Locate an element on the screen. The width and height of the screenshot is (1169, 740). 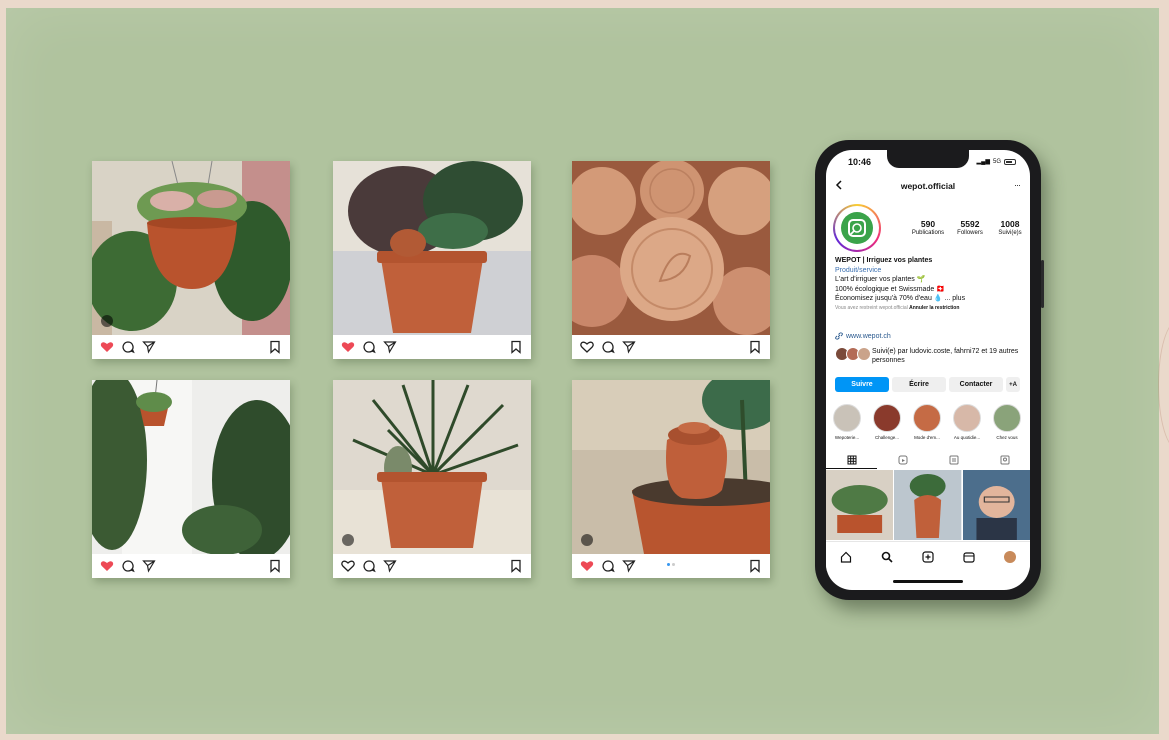
more-options-icon: ··· is located at coordinates (1017, 185).